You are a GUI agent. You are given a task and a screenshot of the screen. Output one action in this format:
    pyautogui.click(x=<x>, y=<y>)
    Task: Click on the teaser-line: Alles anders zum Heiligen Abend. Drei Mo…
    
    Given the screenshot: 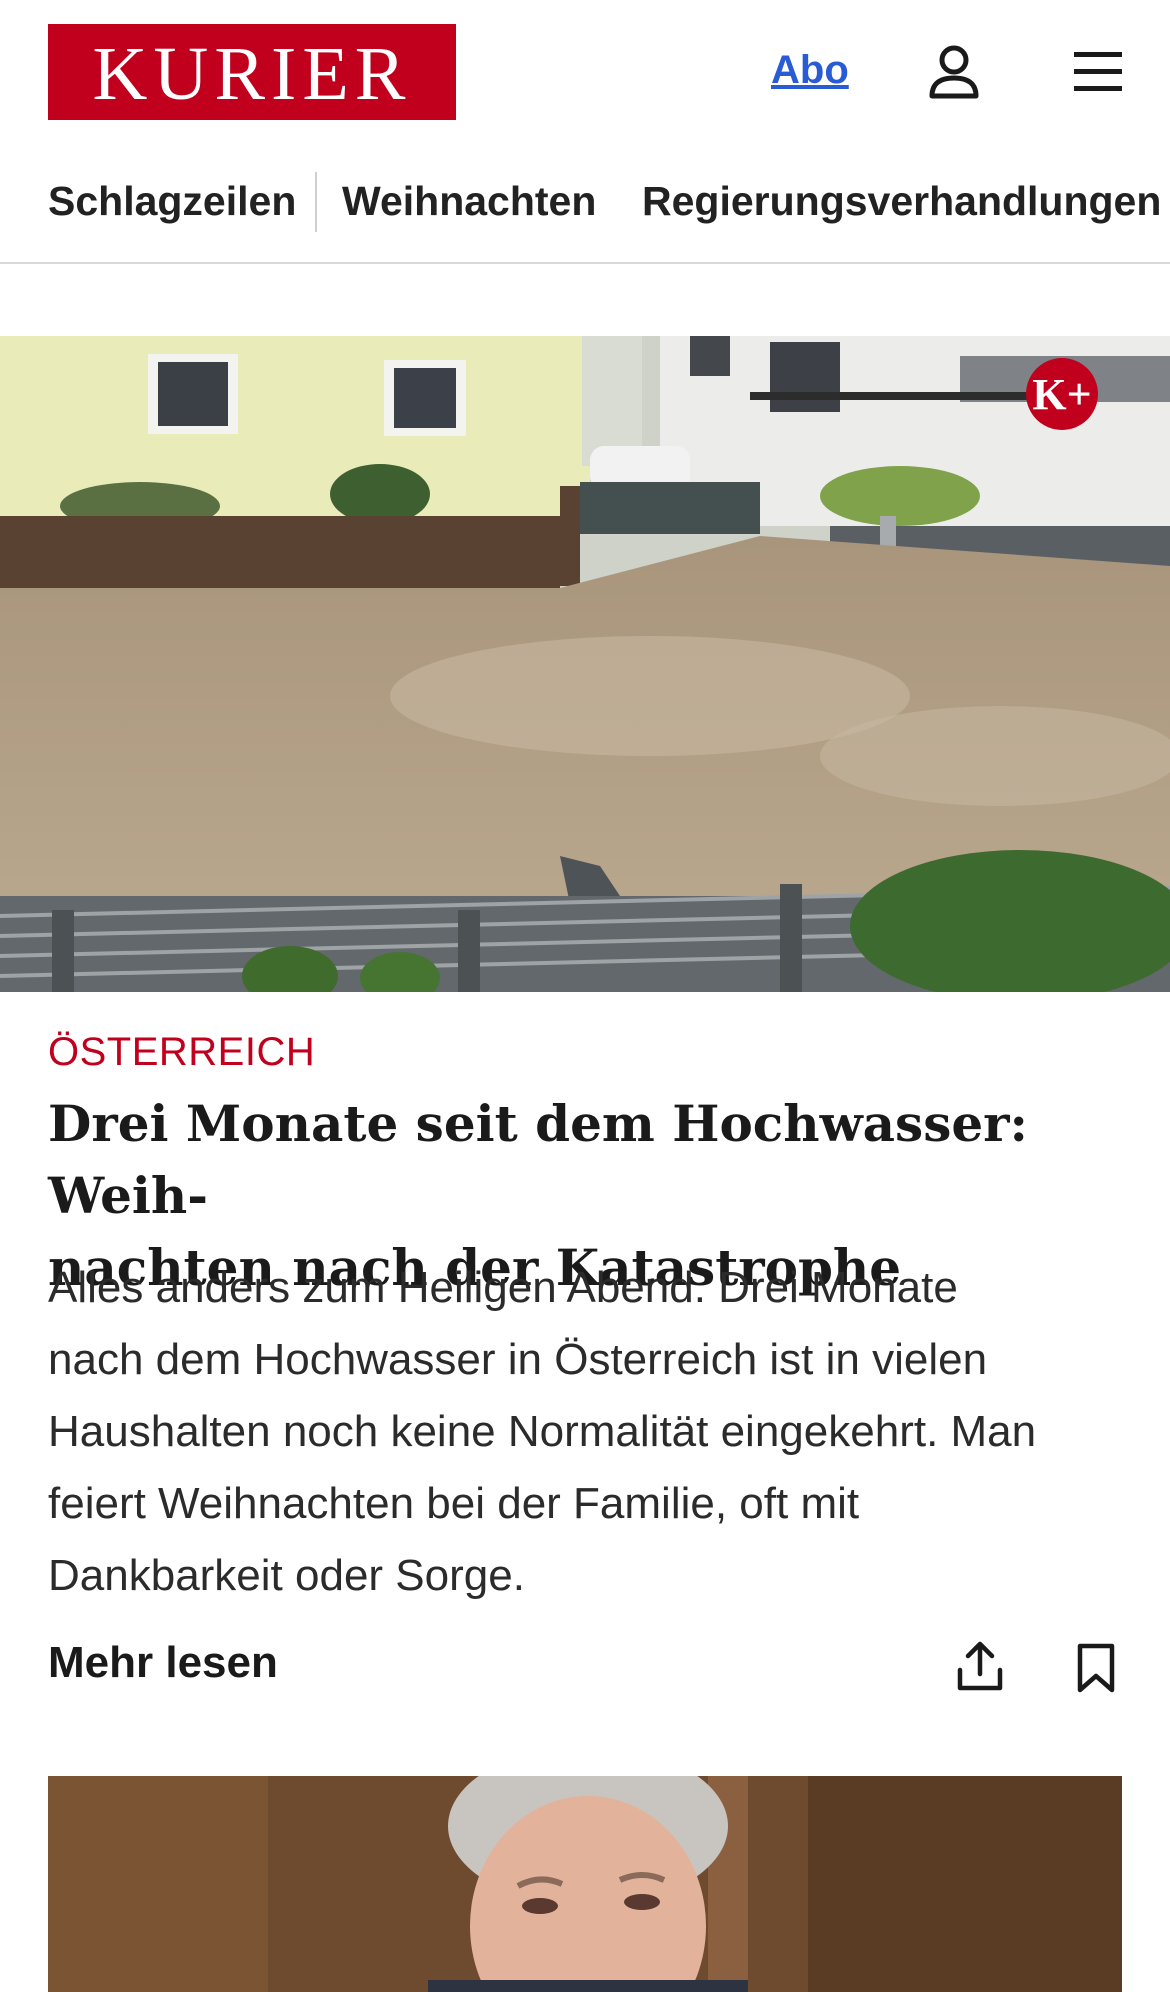 What is the action you would take?
    pyautogui.click(x=503, y=1287)
    